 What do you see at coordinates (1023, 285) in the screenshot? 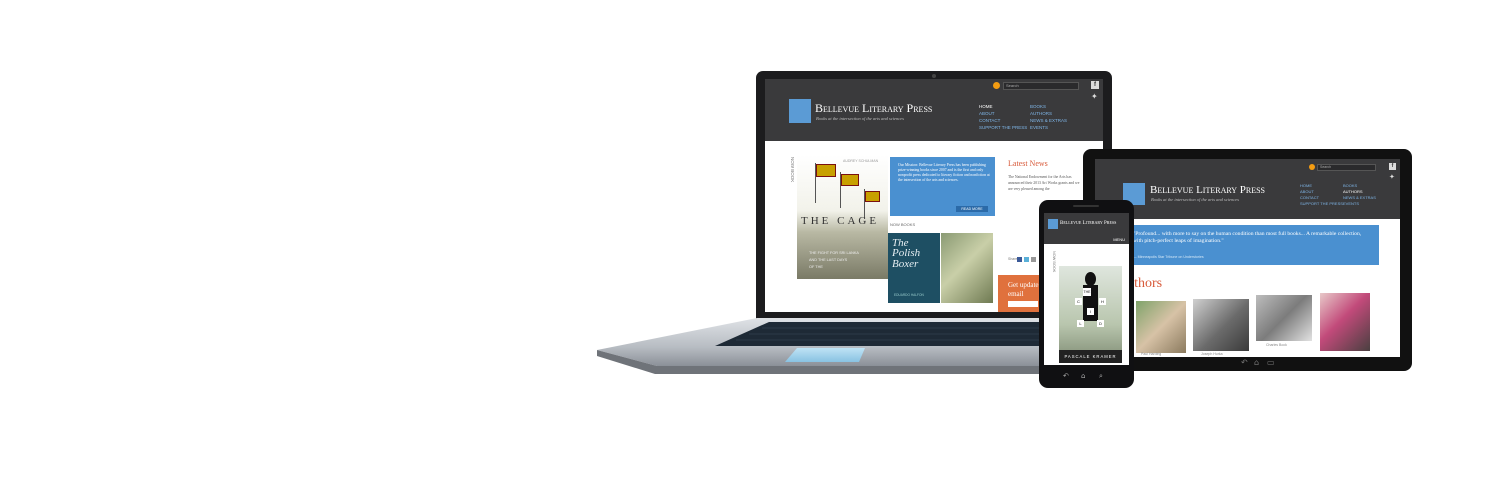
I see `updates-text-1: Get update` at bounding box center [1023, 285].